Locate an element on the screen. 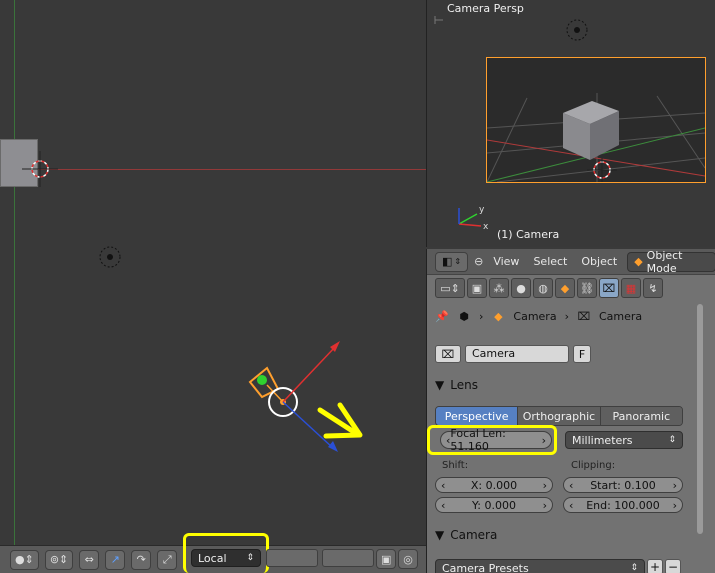  scene-icon: ● is located at coordinates (521, 288).